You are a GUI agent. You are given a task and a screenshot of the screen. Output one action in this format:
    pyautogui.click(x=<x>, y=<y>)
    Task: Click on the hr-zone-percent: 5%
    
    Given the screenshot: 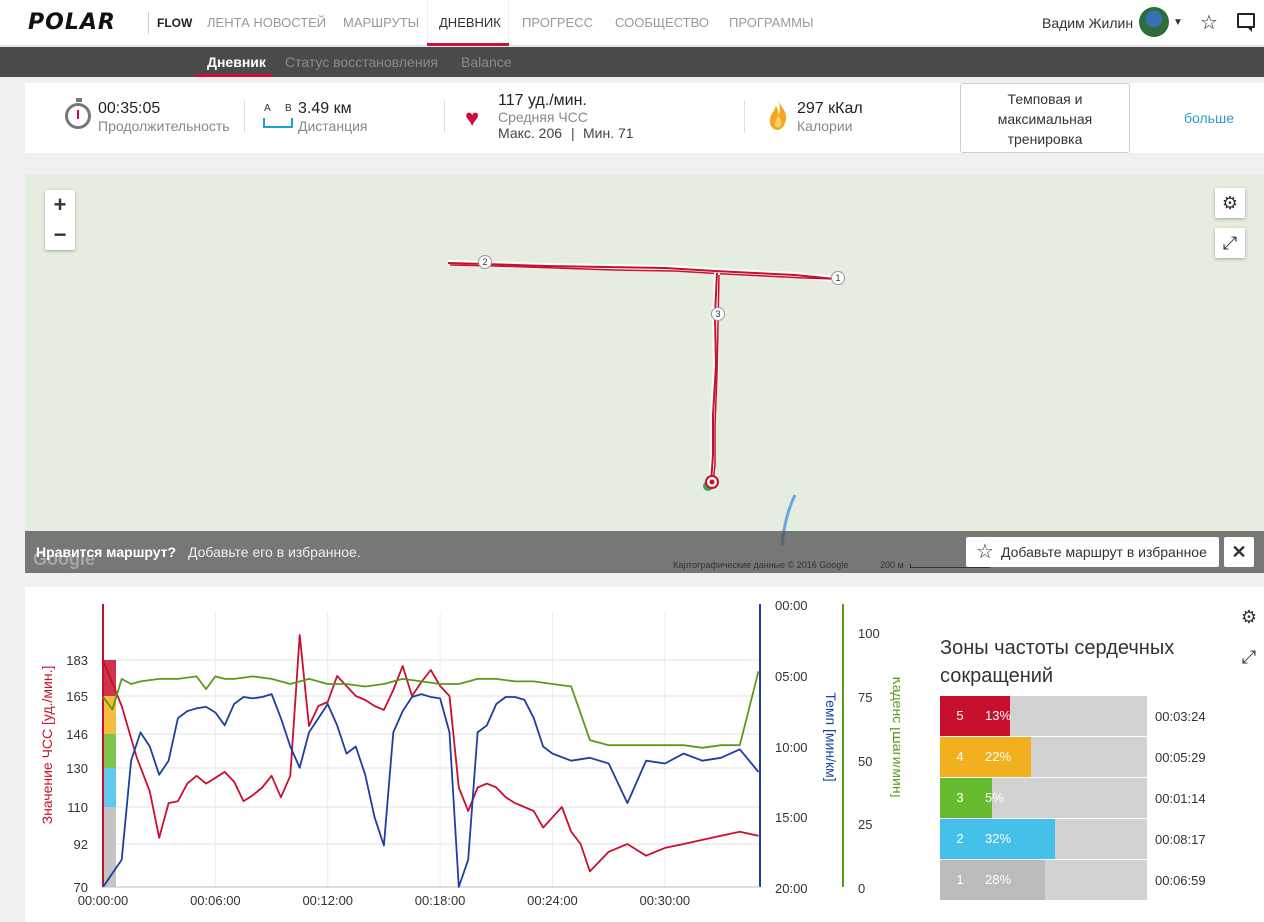 What is the action you would take?
    pyautogui.click(x=994, y=797)
    